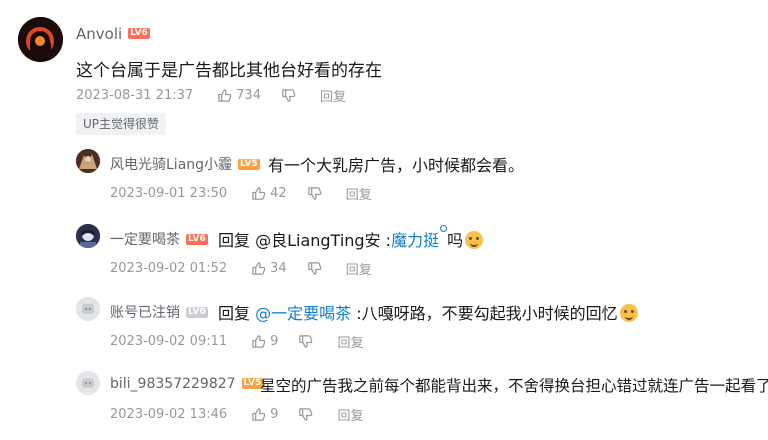 This screenshot has height=440, width=768. What do you see at coordinates (145, 240) in the screenshot?
I see `username-text: 一定要喝茶` at bounding box center [145, 240].